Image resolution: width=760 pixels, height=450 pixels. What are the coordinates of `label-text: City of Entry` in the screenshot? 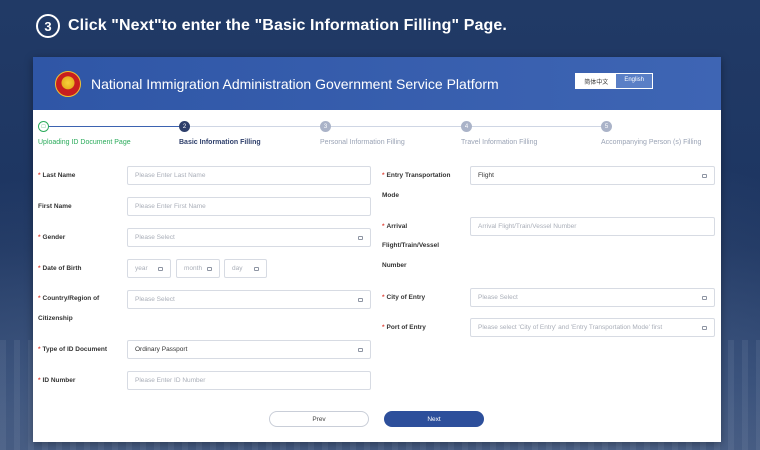 It's located at (406, 297).